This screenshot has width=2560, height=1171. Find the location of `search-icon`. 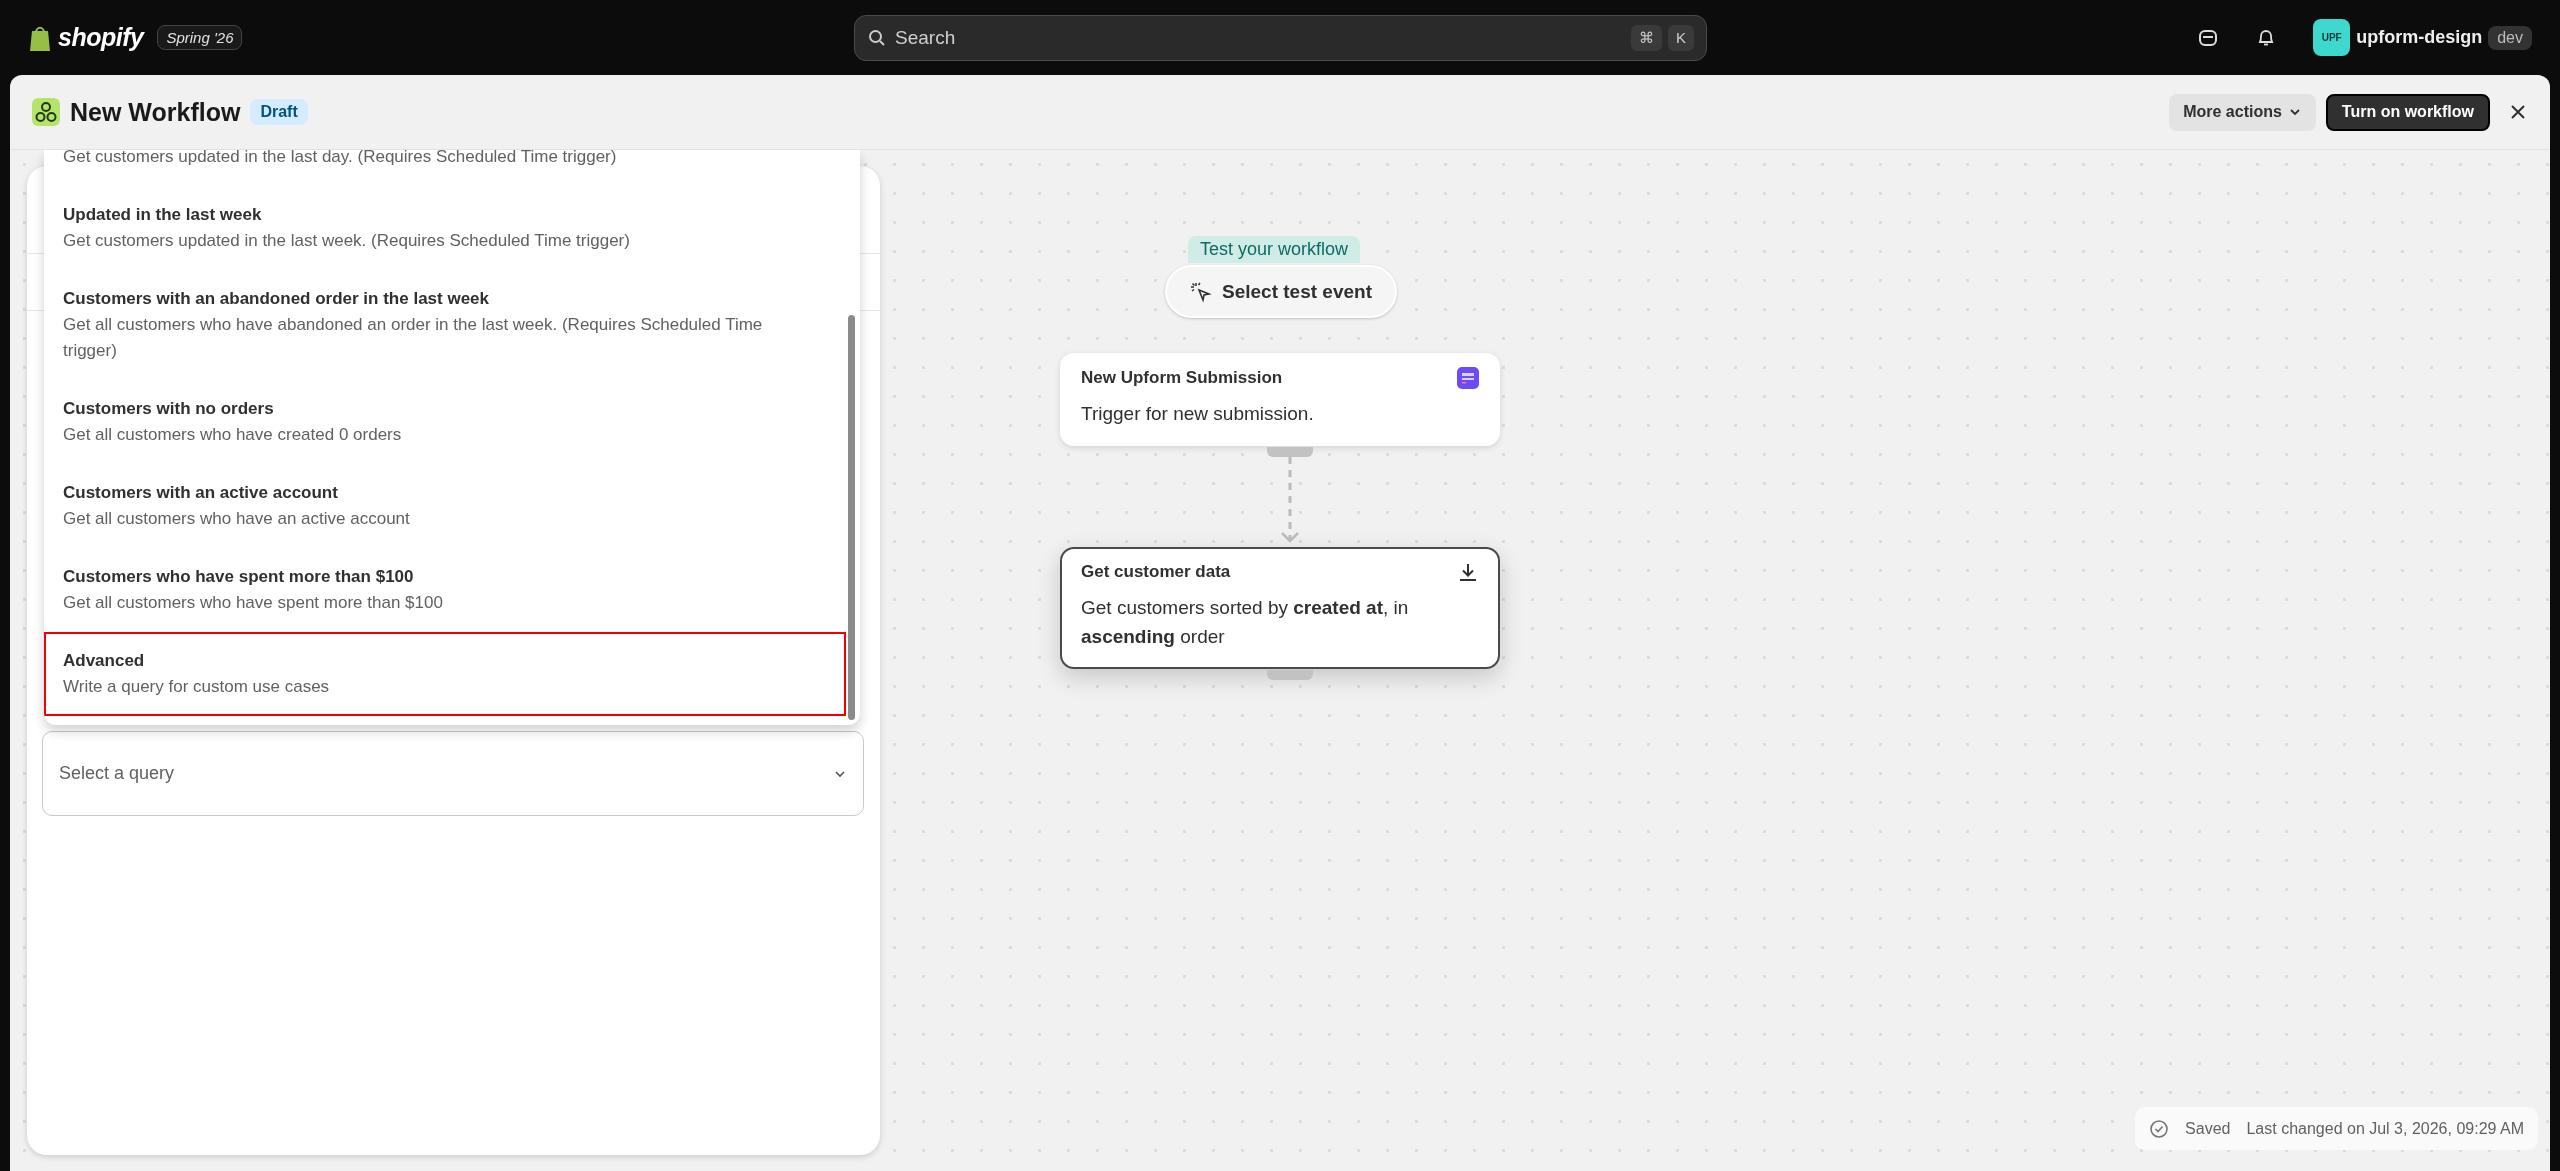

search-icon is located at coordinates (877, 37).